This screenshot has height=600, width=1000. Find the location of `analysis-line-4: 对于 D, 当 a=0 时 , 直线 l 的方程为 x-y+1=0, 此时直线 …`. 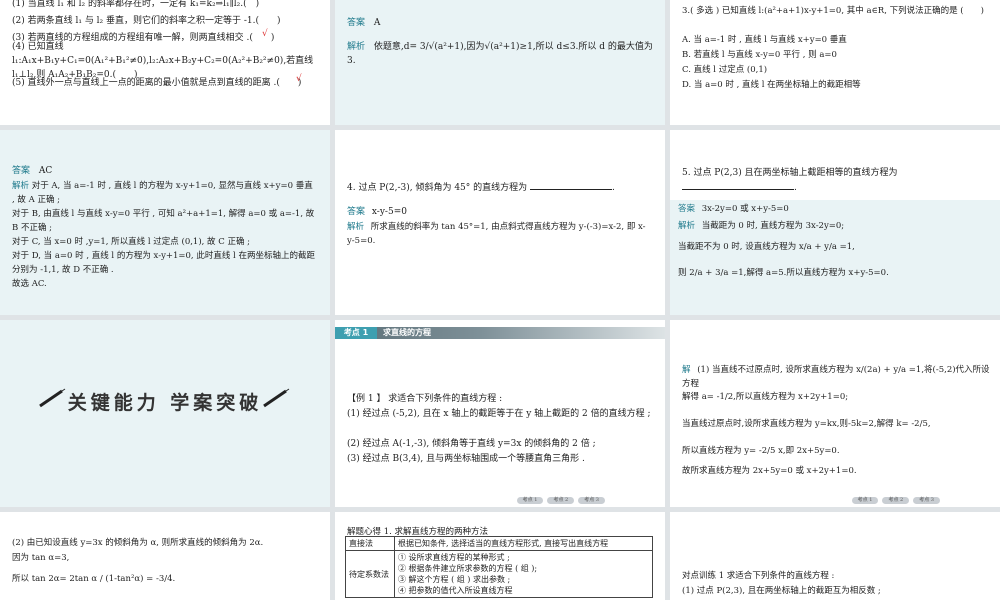

analysis-line-4: 对于 D, 当 a=0 时 , 直线 l 的方程为 x-y+1=0, 此时直线 … is located at coordinates (163, 263).